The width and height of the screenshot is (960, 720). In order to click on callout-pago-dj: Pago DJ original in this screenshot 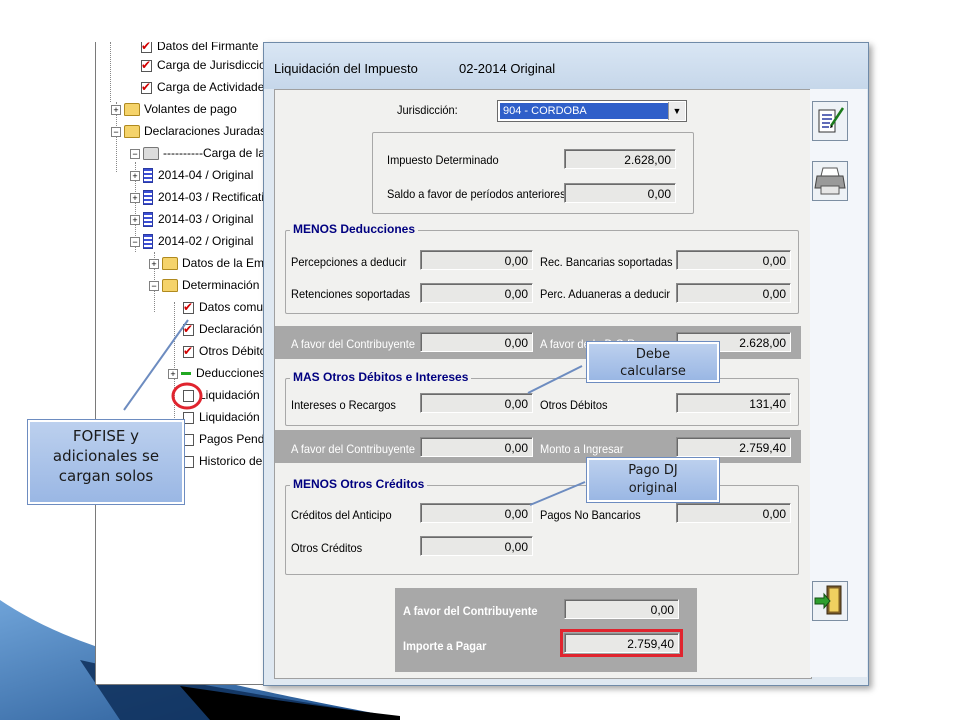, I will do `click(653, 480)`.